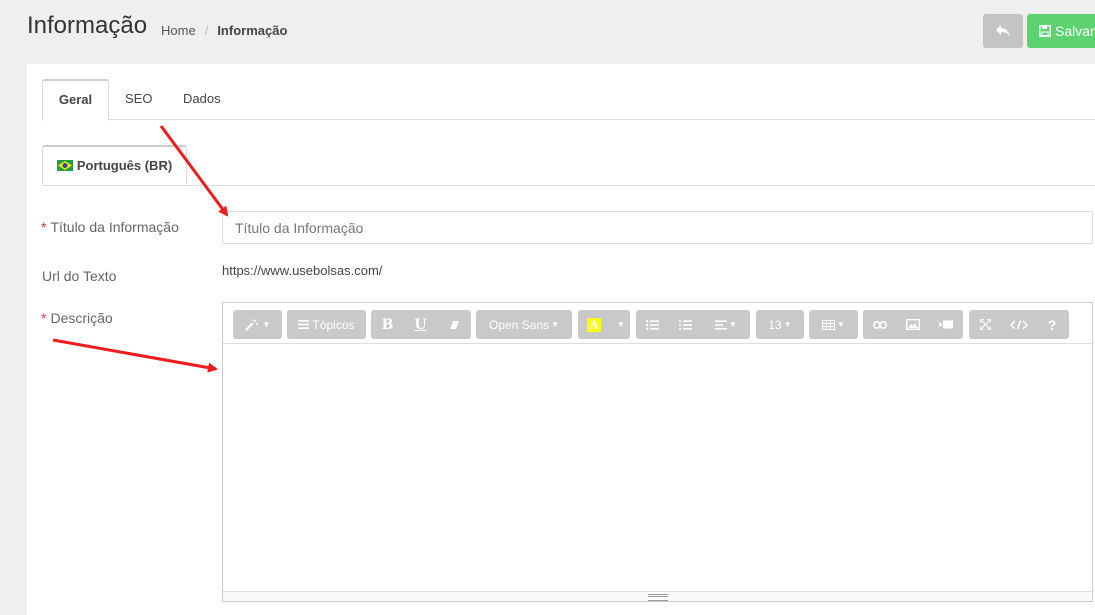  I want to click on editor-resize-handle, so click(657, 596).